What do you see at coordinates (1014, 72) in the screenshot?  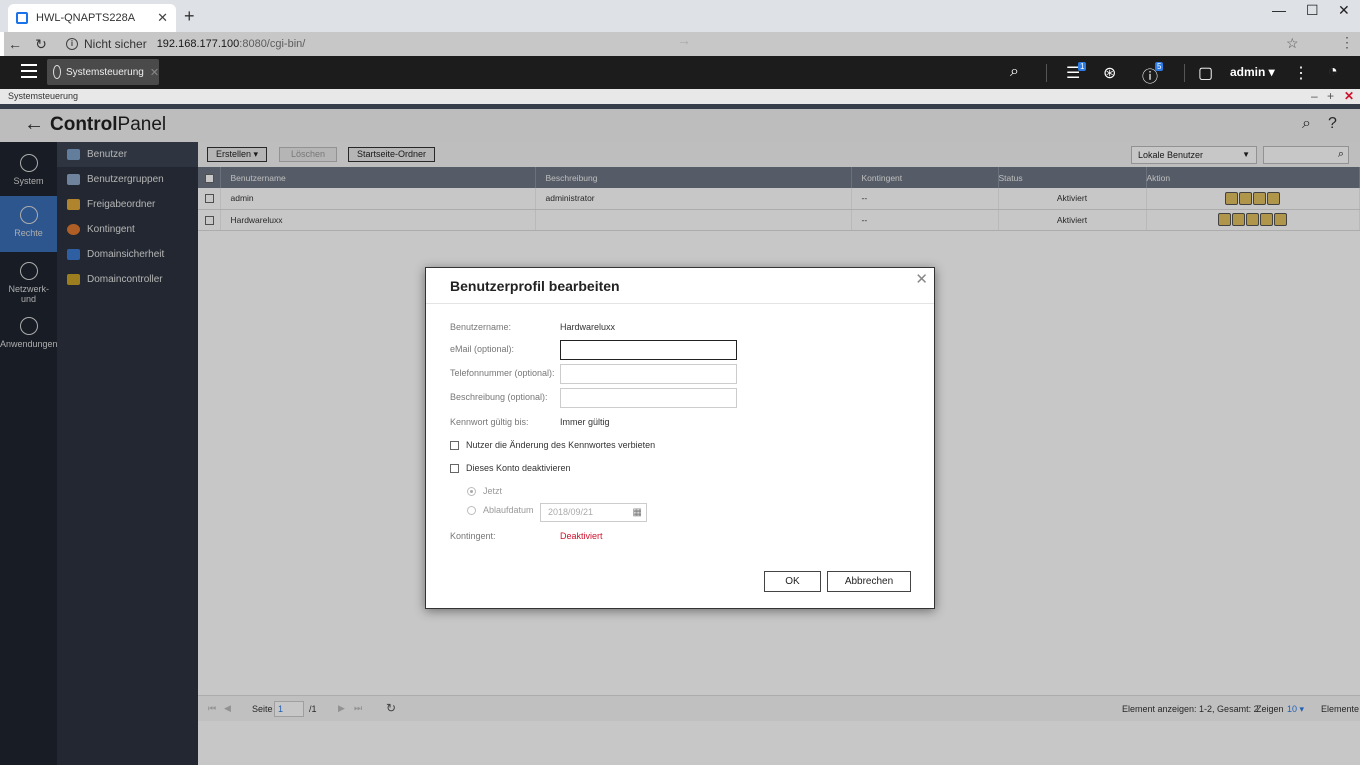 I see `search-icon: ⌕` at bounding box center [1014, 72].